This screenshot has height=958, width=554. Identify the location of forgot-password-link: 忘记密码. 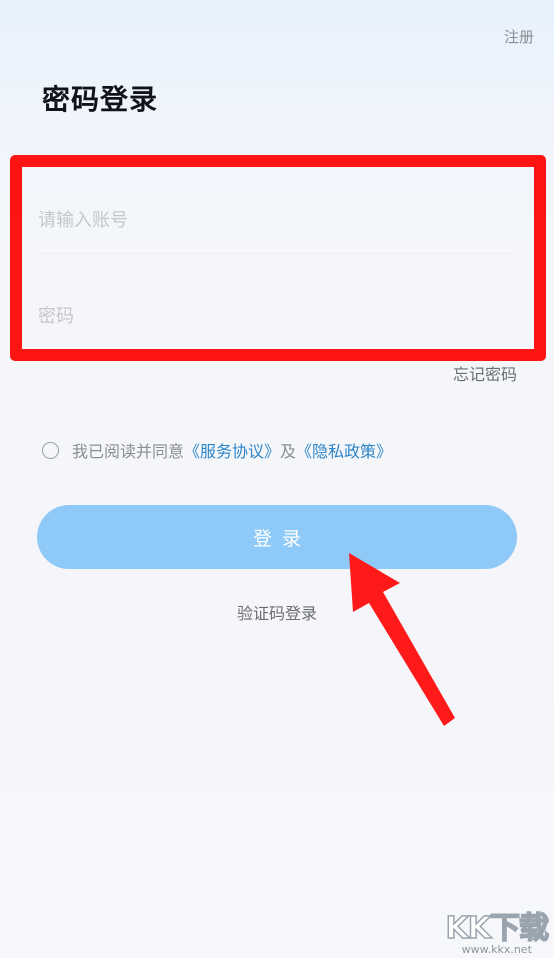
(485, 373).